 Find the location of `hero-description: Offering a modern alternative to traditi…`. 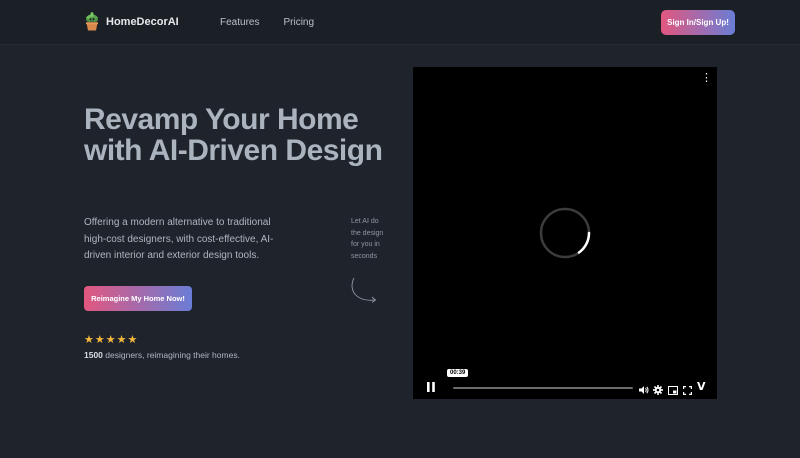

hero-description: Offering a modern alternative to traditi… is located at coordinates (179, 239).